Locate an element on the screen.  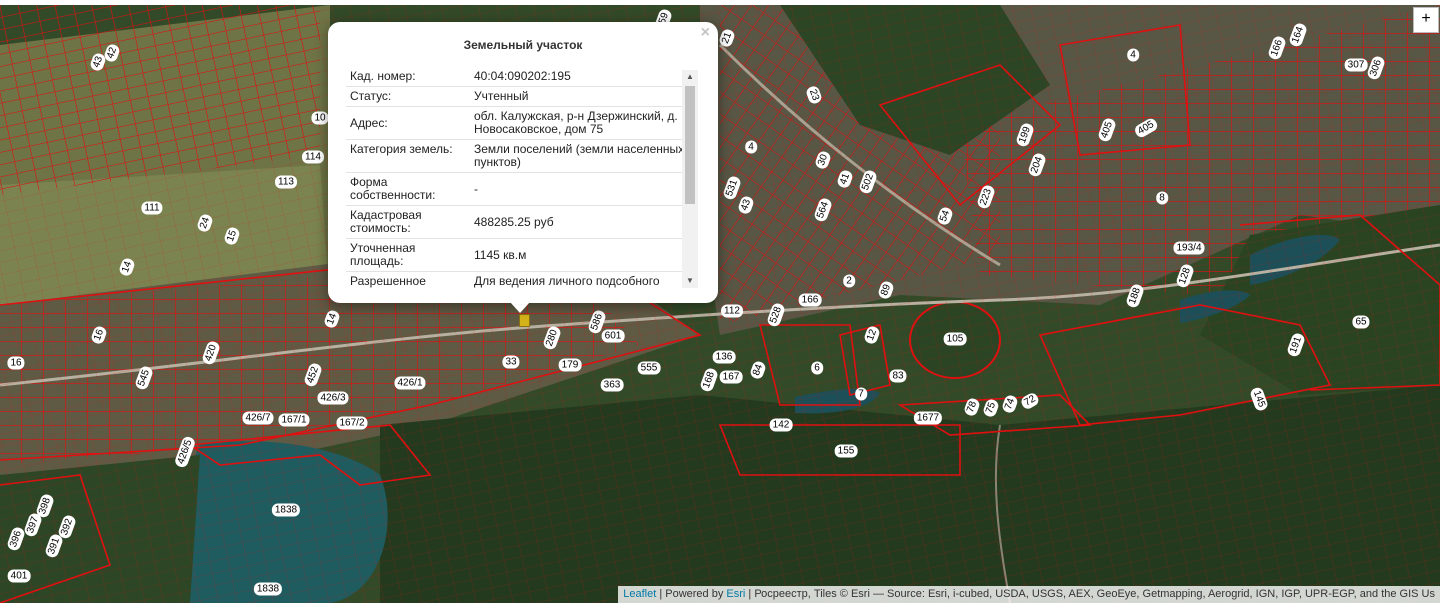
info-row-area: Уточненная площадь: 1145 кв.м is located at coordinates (519, 255).